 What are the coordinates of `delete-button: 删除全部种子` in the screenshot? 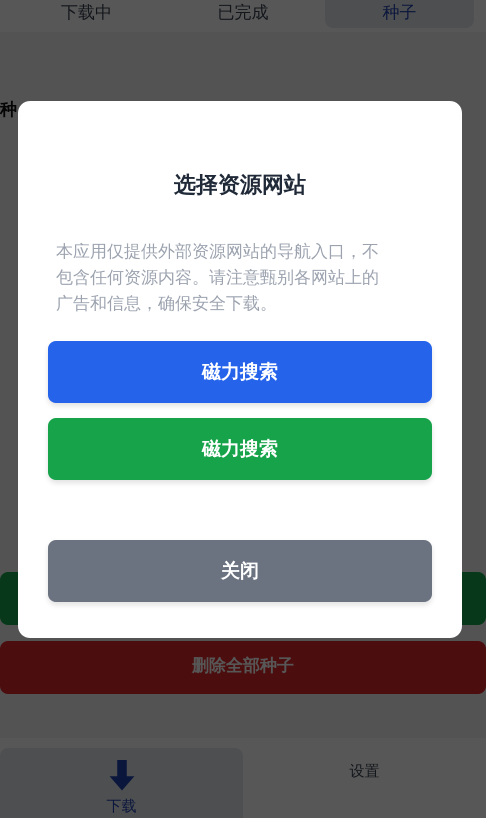 It's located at (243, 667).